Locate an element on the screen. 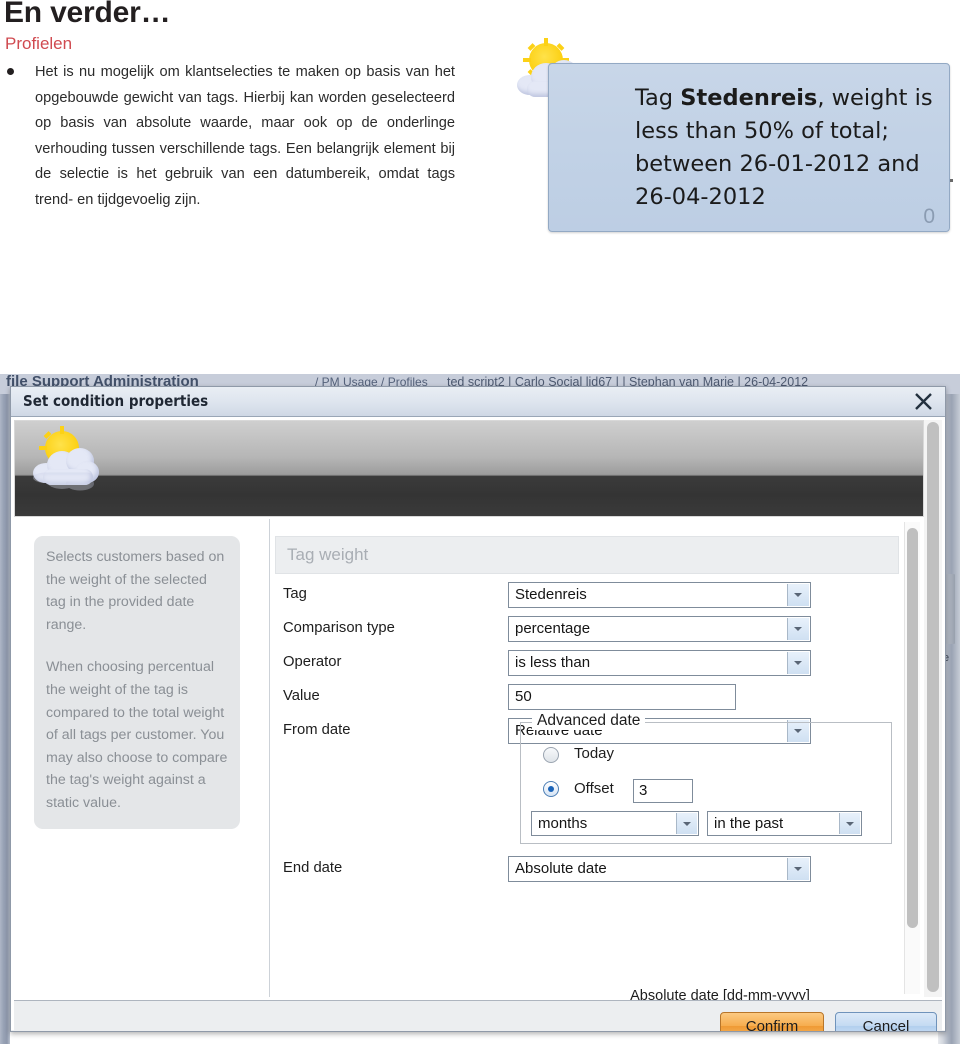 The height and width of the screenshot is (1044, 960). tooltip-line3: between 26-01-2012 and is located at coordinates (777, 164).